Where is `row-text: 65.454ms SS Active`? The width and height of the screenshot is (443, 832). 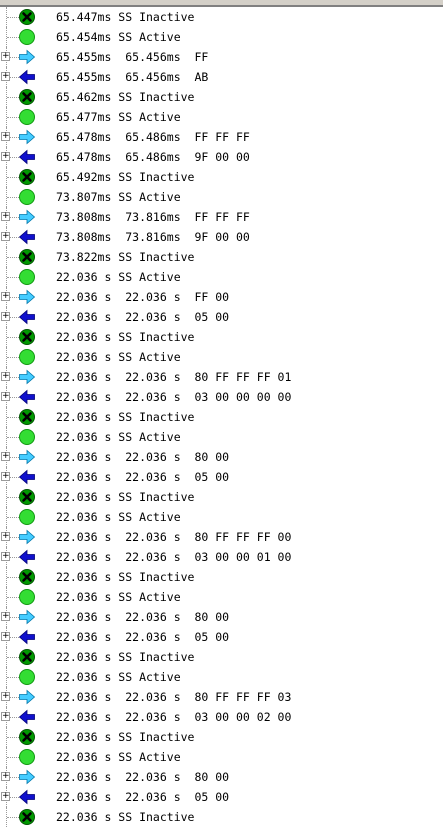 row-text: 65.454ms SS Active is located at coordinates (118, 37).